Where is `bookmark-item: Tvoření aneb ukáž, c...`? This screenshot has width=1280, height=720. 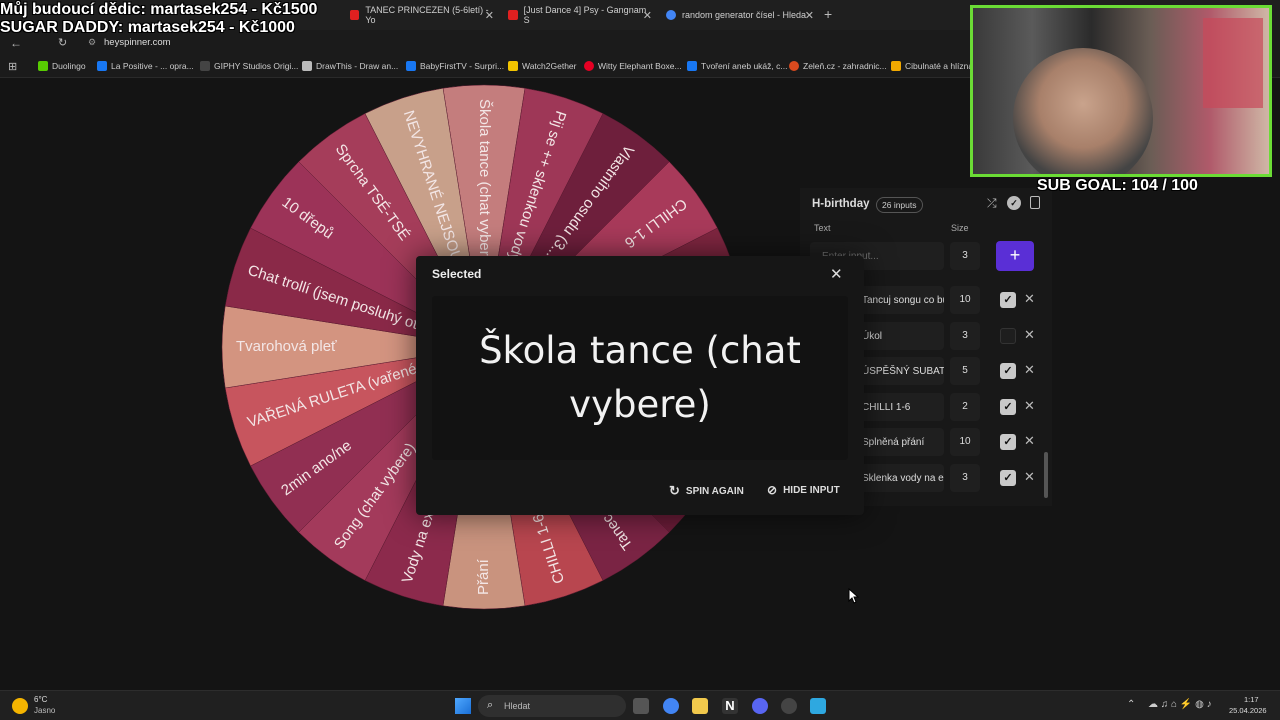
bookmark-item: Tvoření aneb ukáž, c... is located at coordinates (737, 66).